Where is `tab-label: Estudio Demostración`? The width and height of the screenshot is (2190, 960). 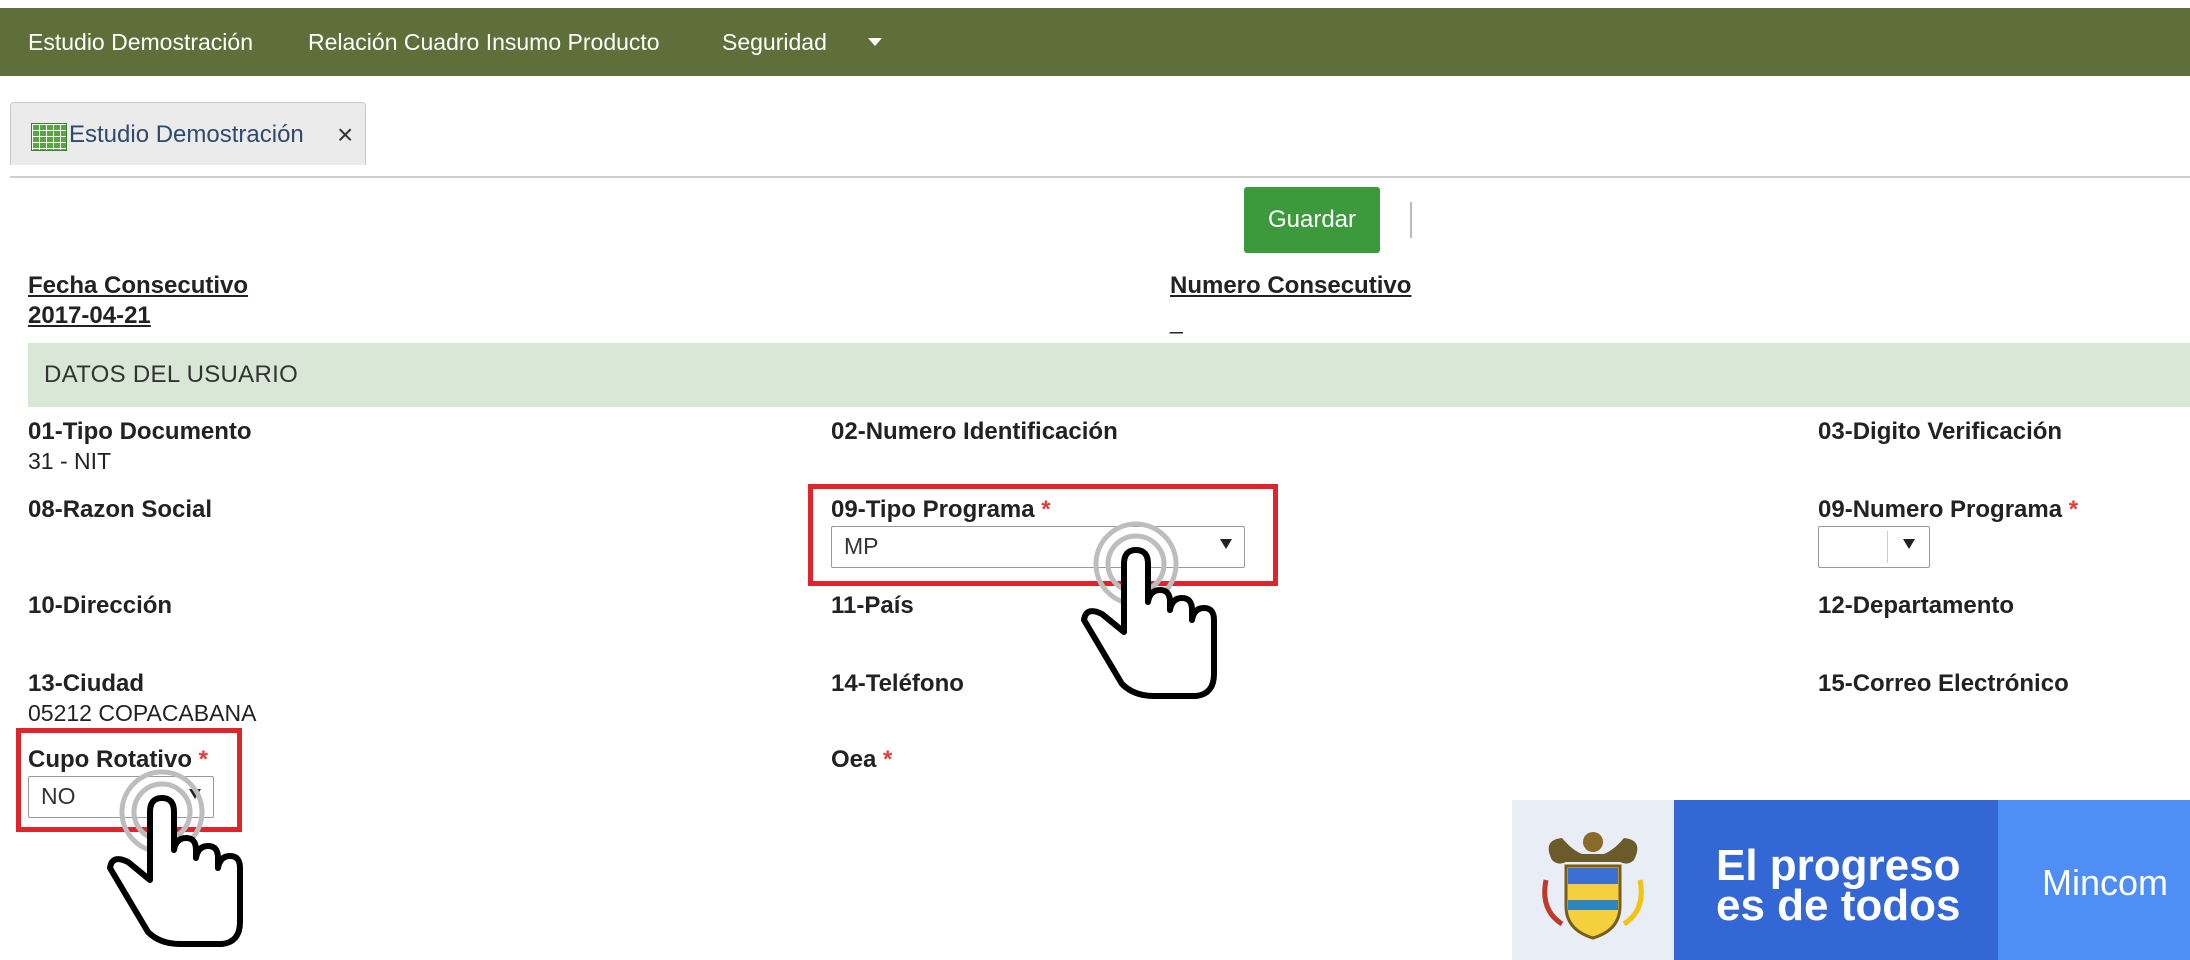 tab-label: Estudio Demostración is located at coordinates (186, 134).